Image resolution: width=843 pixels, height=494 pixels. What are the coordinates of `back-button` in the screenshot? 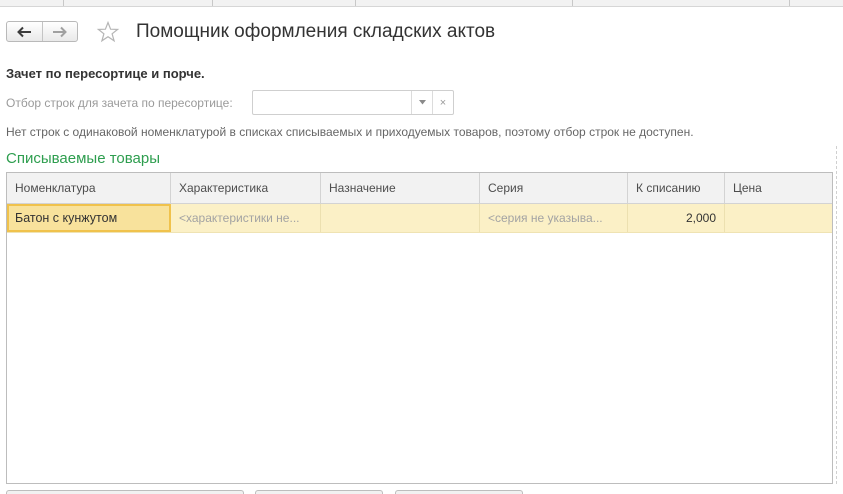 It's located at (24, 31).